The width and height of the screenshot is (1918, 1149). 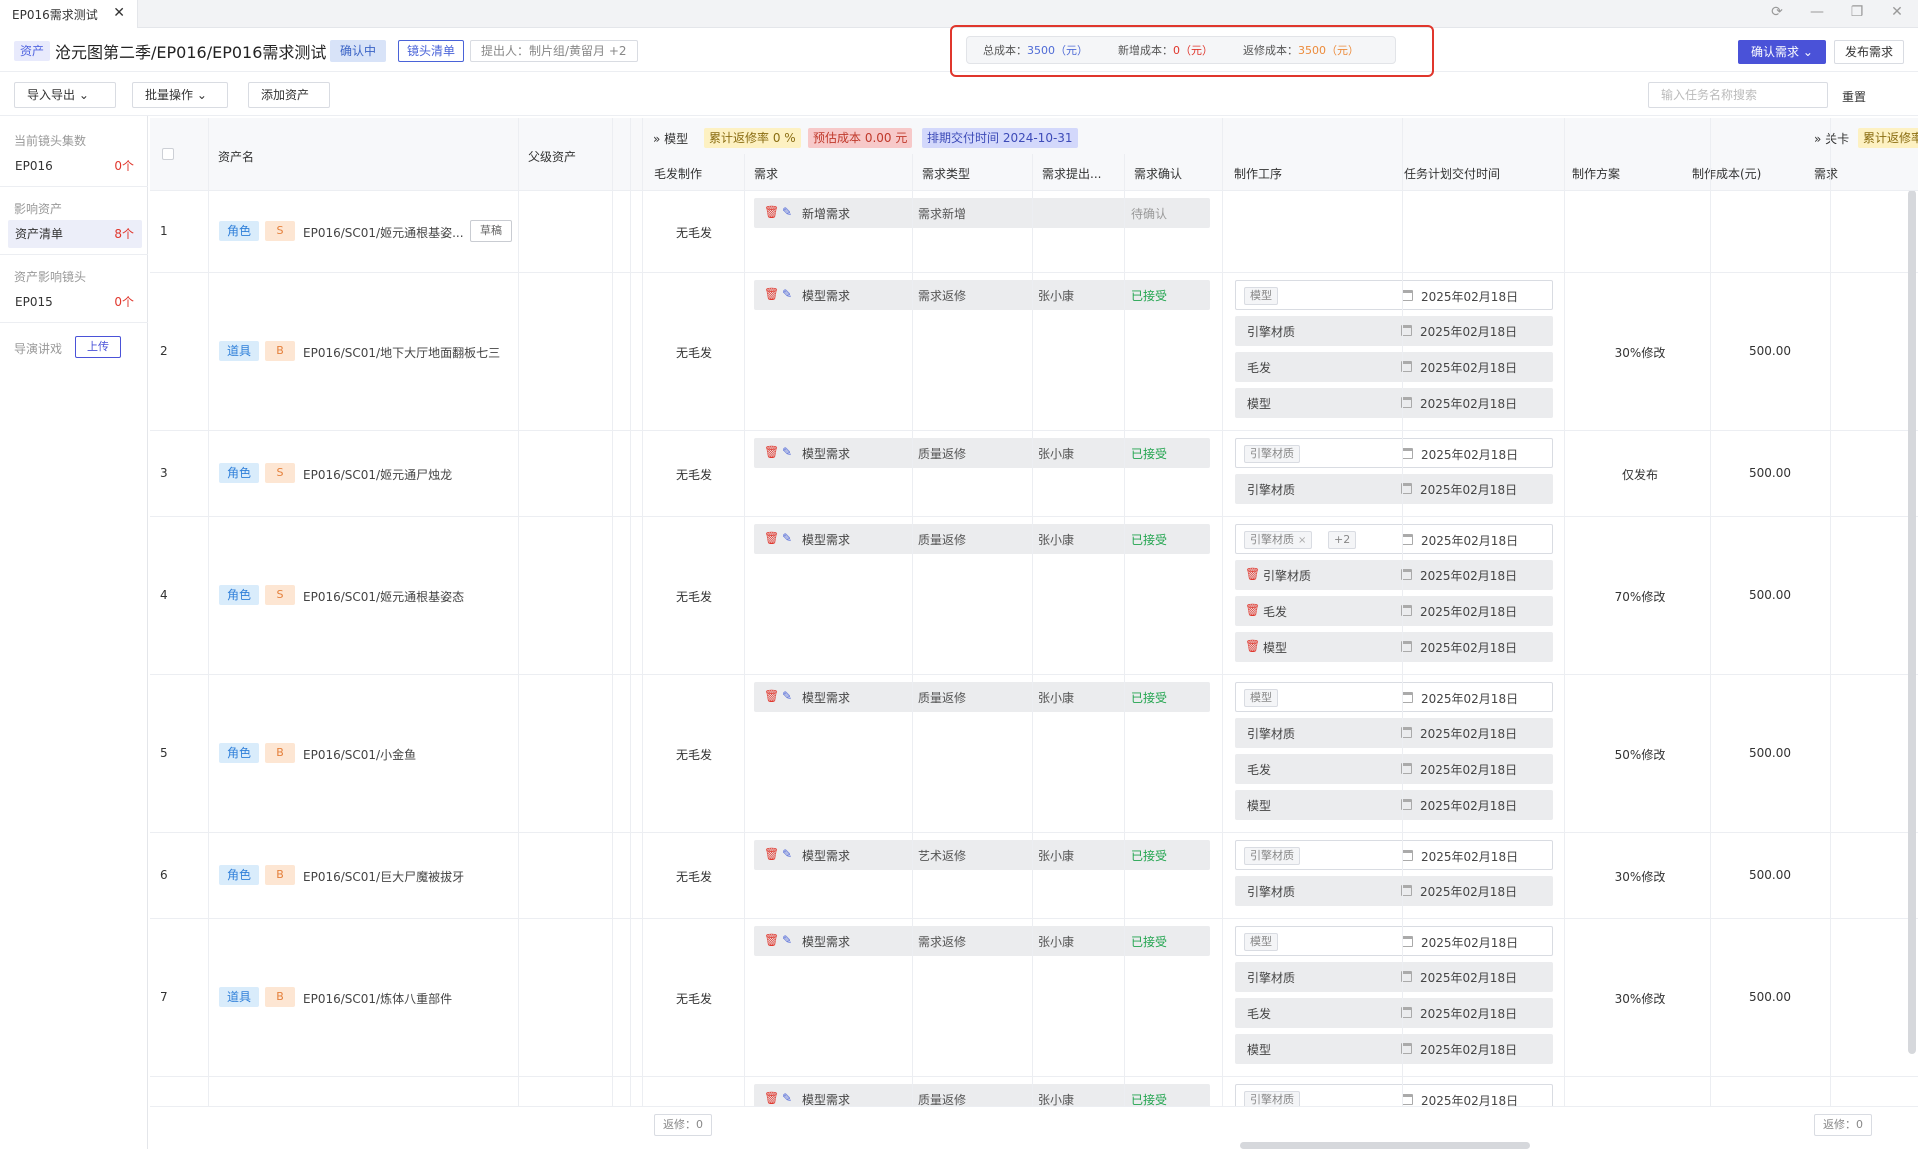 I want to click on batch-operation-dropdown: 批量操作 ⌄, so click(x=180, y=95).